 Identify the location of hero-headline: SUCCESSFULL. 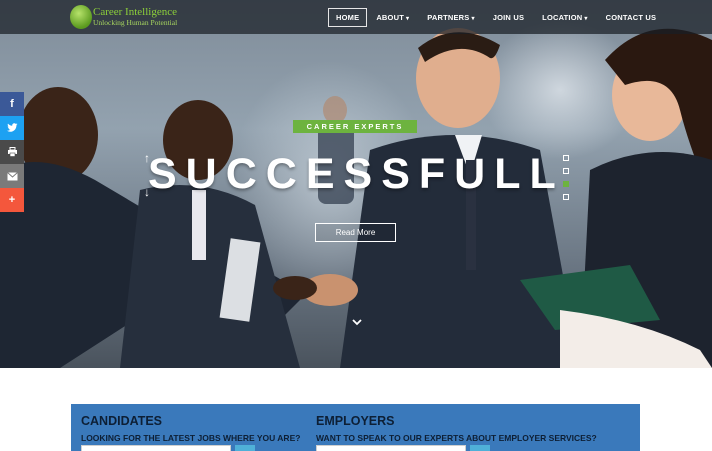
(356, 174).